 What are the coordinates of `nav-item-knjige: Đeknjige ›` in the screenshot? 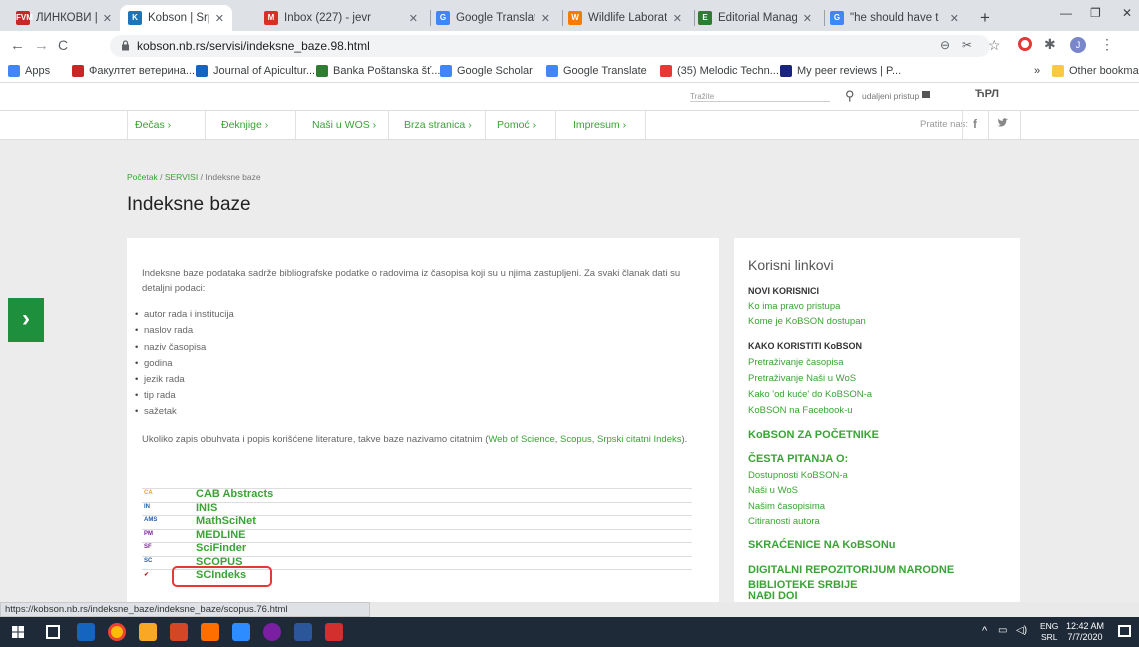 It's located at (244, 125).